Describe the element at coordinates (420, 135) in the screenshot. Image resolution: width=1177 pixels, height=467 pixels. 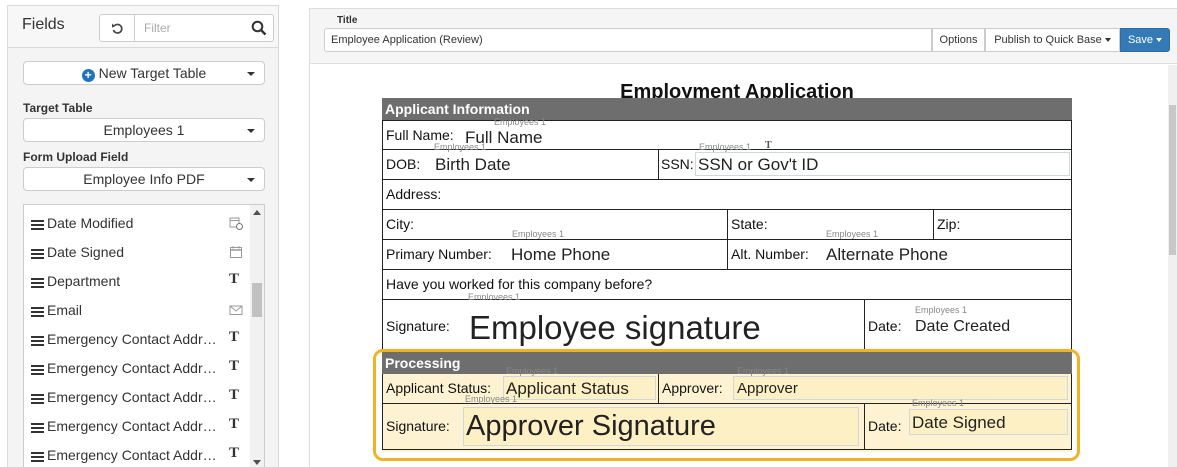
I see `field-label: Full Name:` at that location.